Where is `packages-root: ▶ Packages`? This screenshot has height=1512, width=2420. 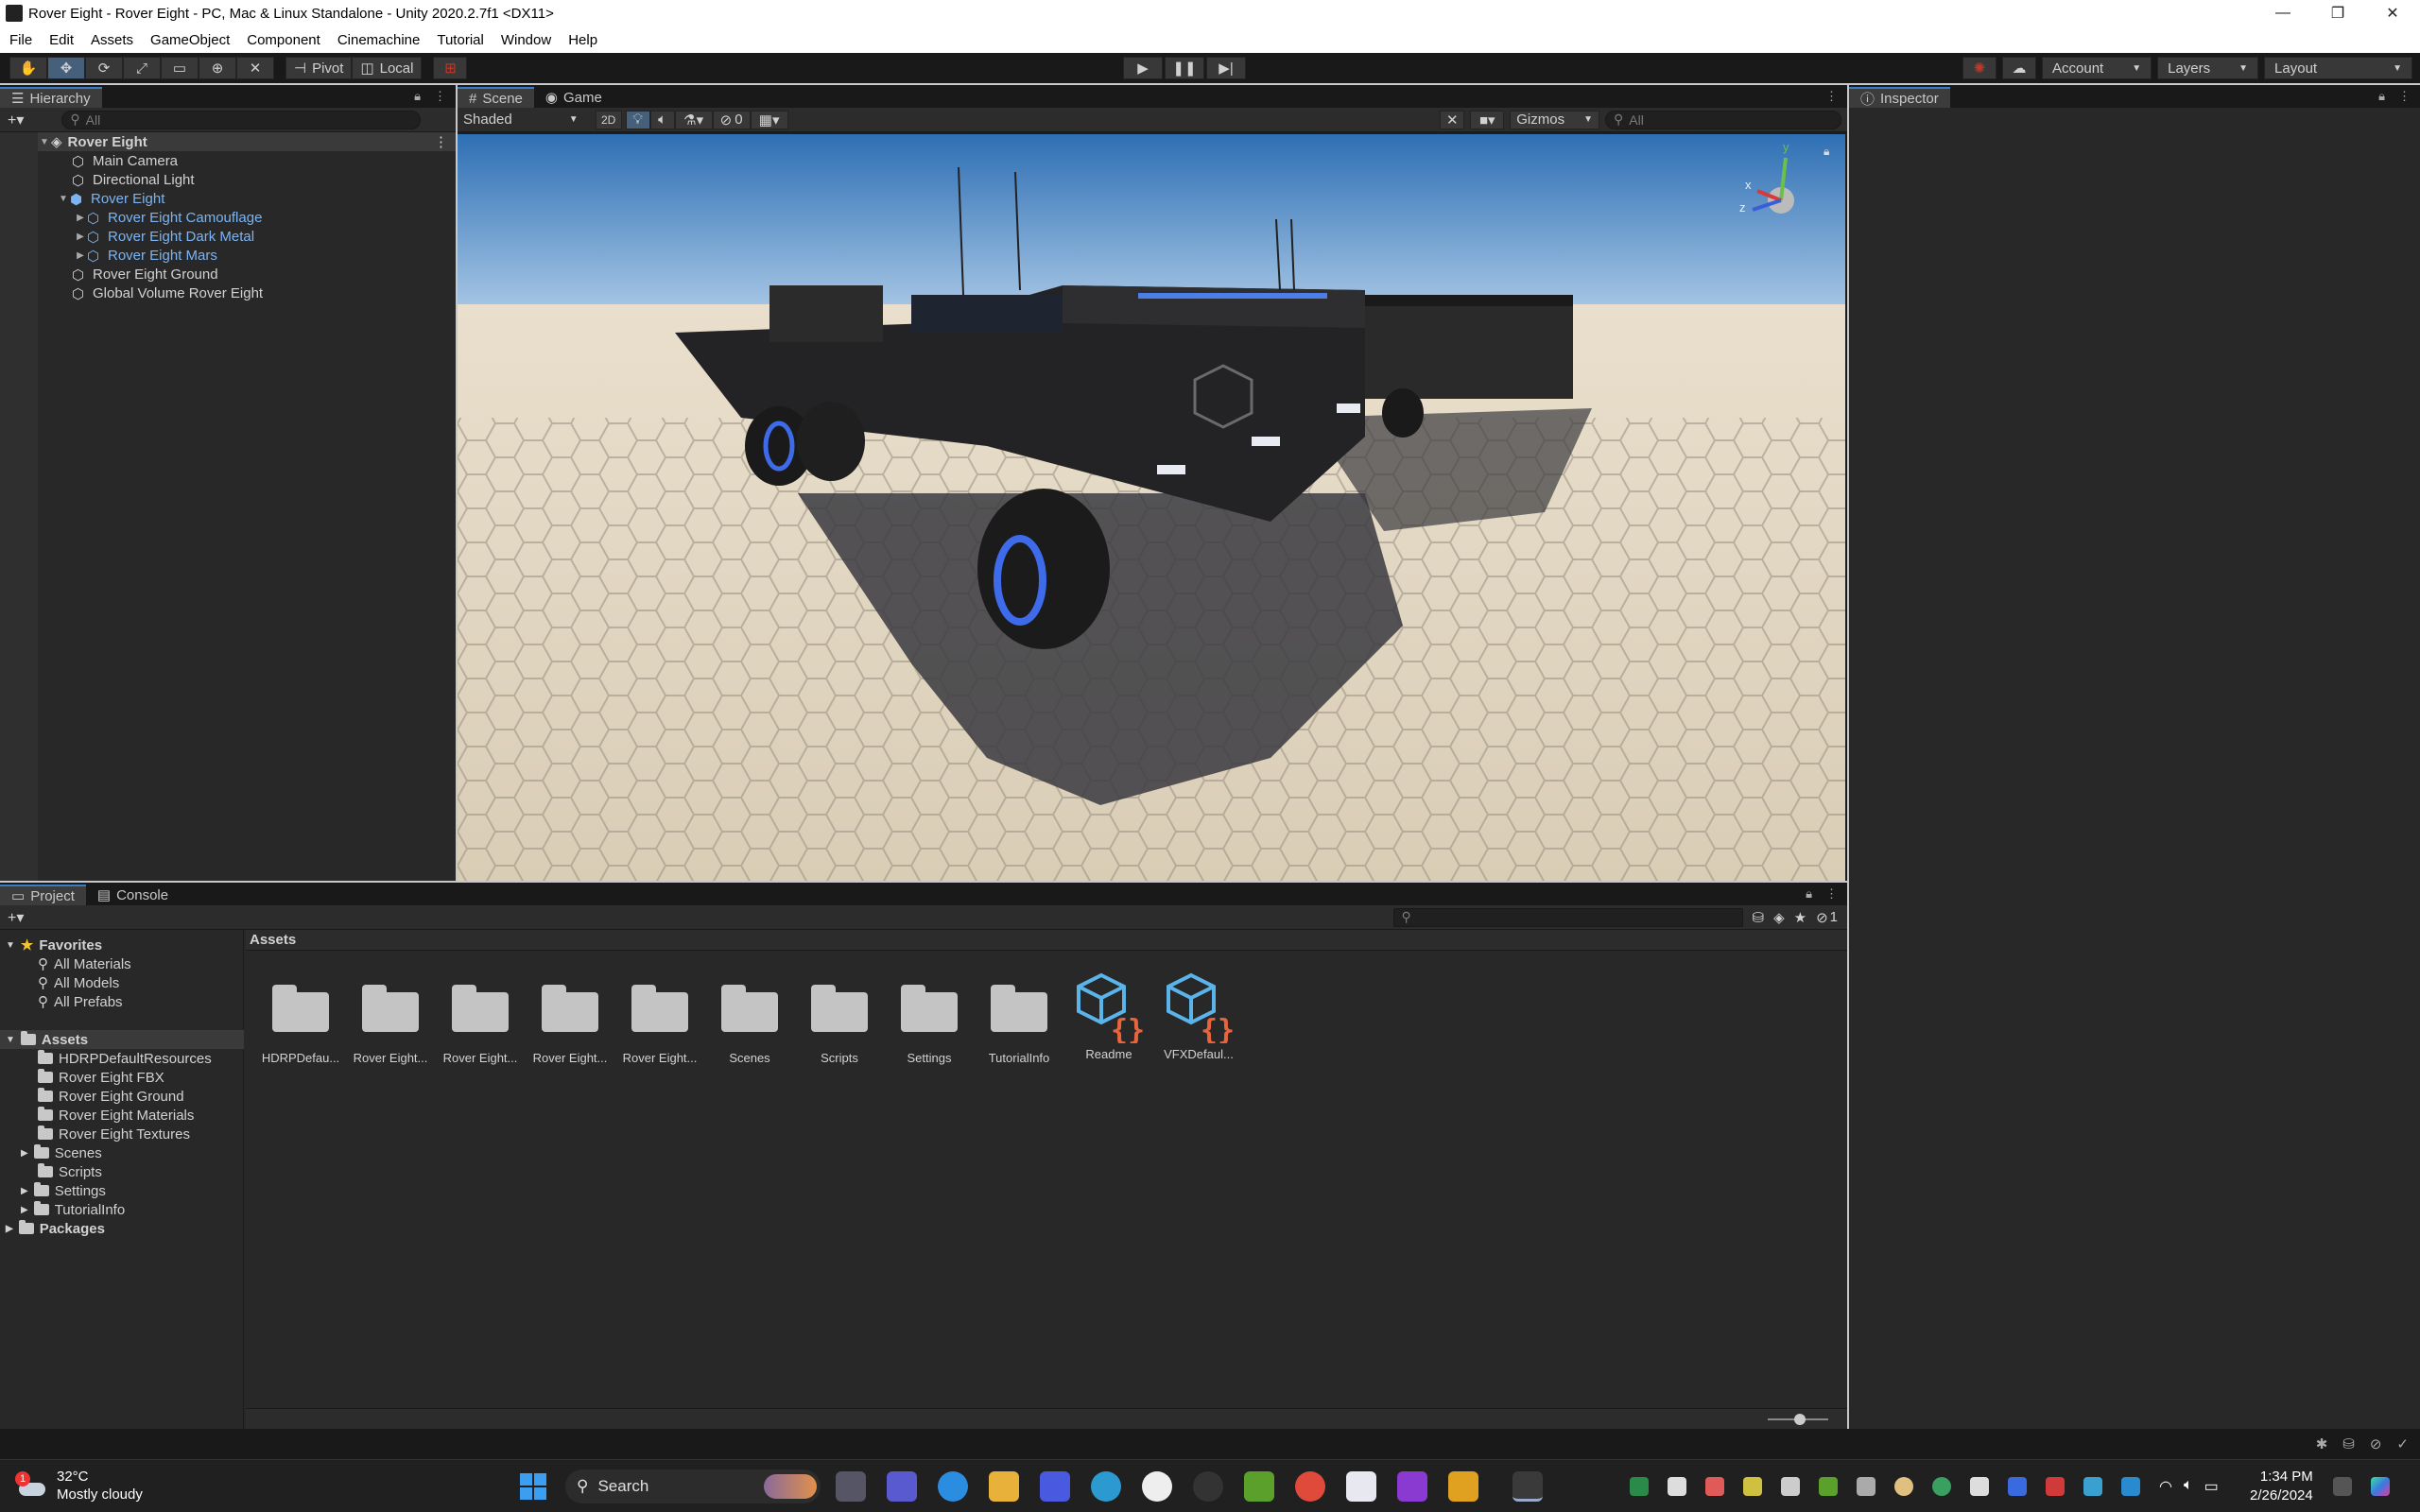
packages-root: ▶ Packages is located at coordinates (55, 1228).